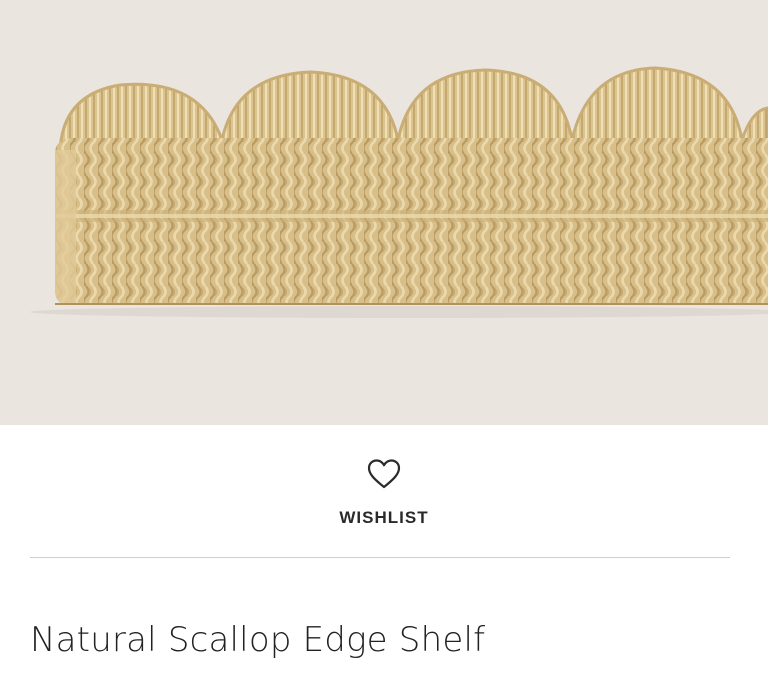 This screenshot has width=768, height=681. Describe the element at coordinates (384, 474) in the screenshot. I see `heart-outline-icon` at that location.